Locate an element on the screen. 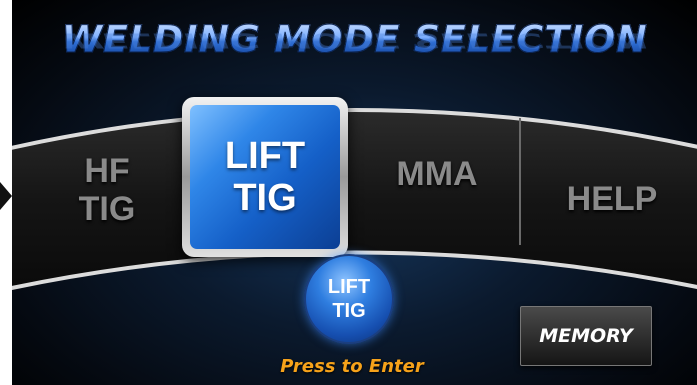 The width and height of the screenshot is (697, 385). selection-pointer-icon is located at coordinates (6, 196).